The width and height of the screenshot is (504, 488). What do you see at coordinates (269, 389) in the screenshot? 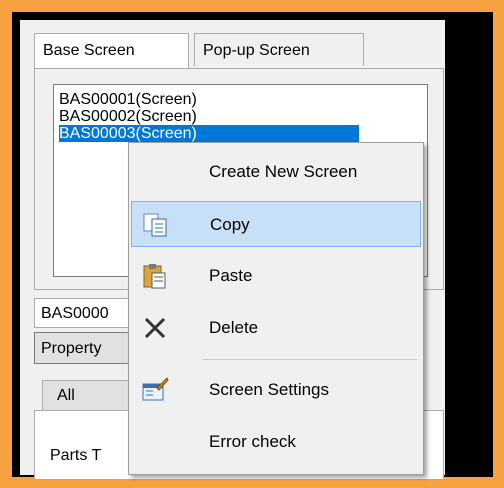
I see `menu-item-label: Screen Settings` at bounding box center [269, 389].